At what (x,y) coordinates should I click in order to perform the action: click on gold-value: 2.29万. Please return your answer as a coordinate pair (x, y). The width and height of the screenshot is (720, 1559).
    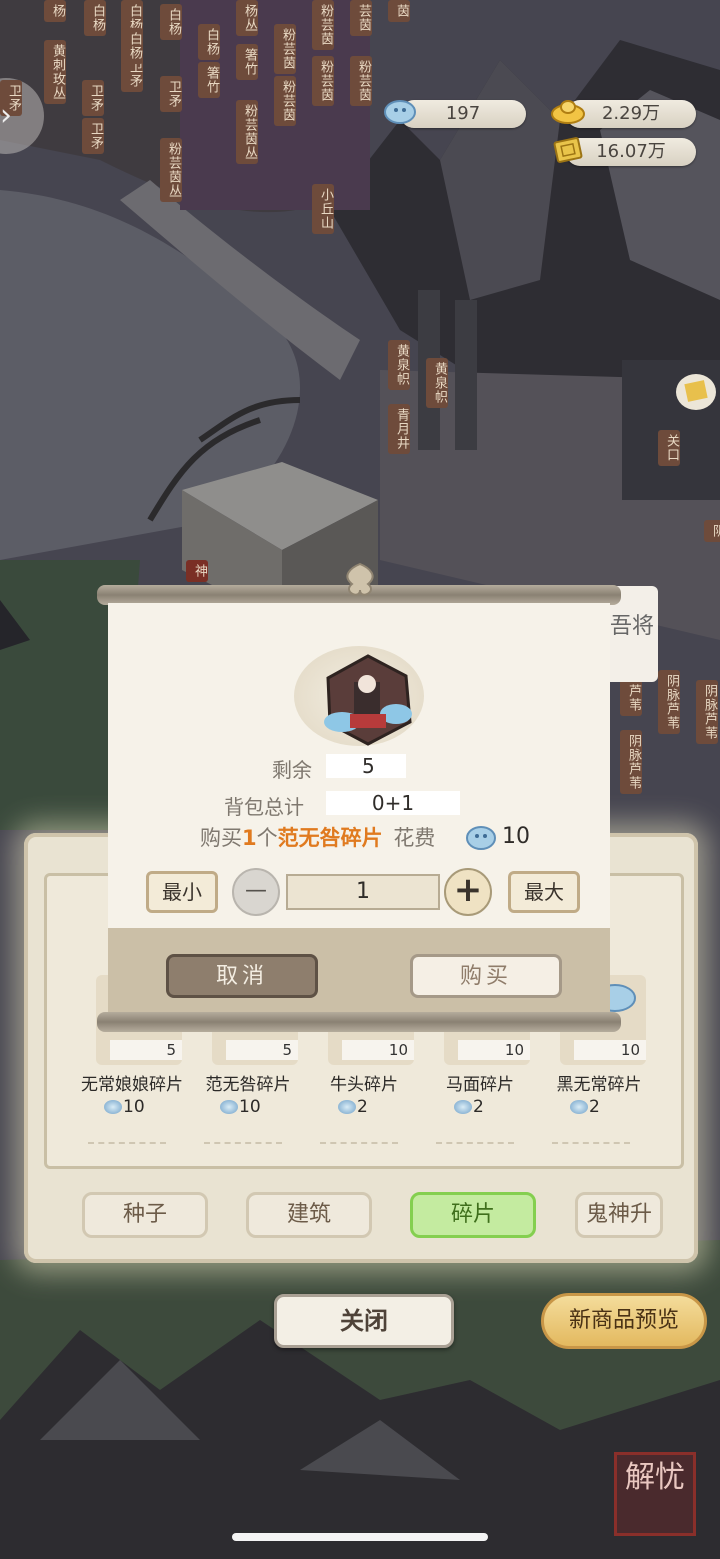
    Looking at the image, I should click on (631, 113).